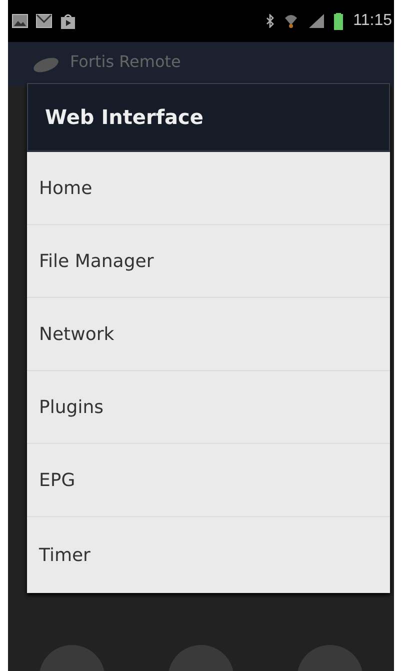 The height and width of the screenshot is (671, 402). What do you see at coordinates (208, 555) in the screenshot?
I see `menu-item: Timer` at bounding box center [208, 555].